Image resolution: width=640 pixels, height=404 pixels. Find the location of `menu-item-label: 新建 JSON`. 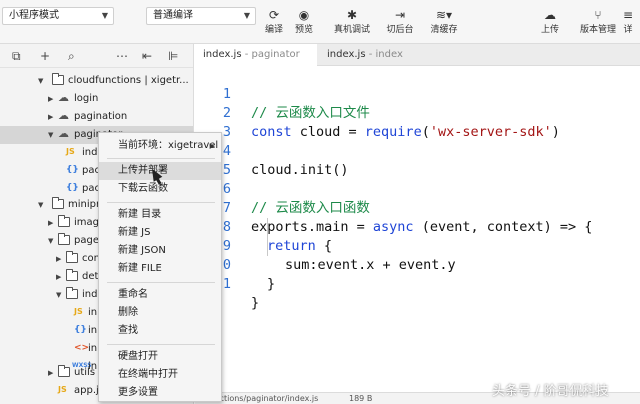

menu-item-label: 新建 JSON is located at coordinates (142, 250).